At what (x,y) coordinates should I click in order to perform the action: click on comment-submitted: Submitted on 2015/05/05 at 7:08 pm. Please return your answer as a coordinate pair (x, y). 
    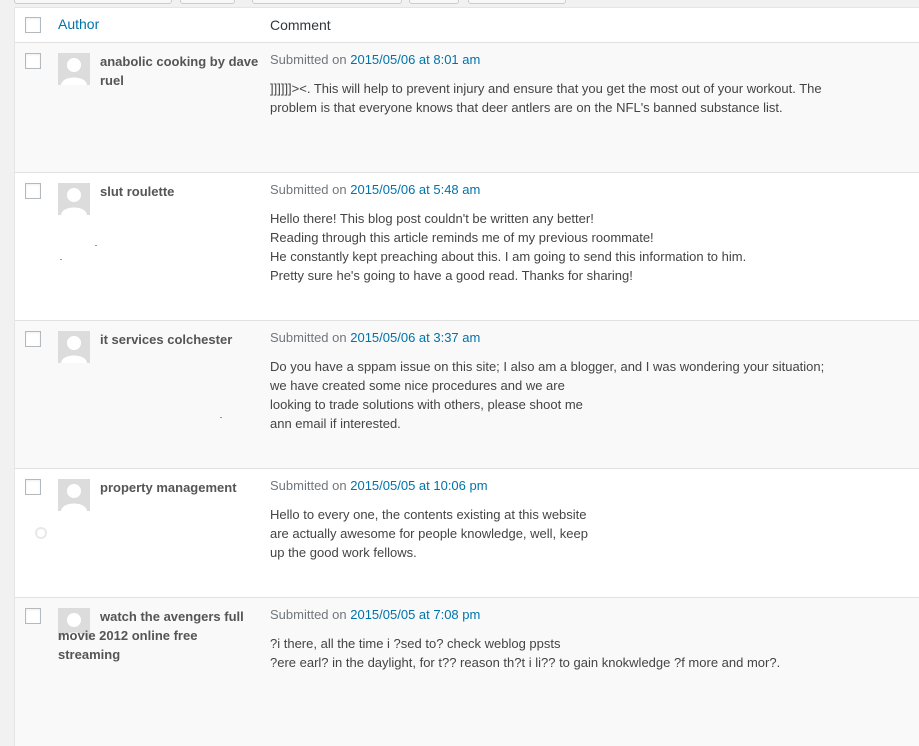
    Looking at the image, I should click on (375, 614).